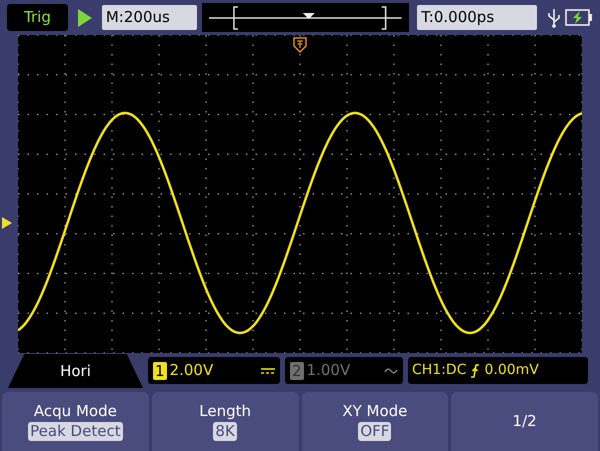 The height and width of the screenshot is (451, 600). What do you see at coordinates (511, 370) in the screenshot?
I see `trigger-level: 0.00mV` at bounding box center [511, 370].